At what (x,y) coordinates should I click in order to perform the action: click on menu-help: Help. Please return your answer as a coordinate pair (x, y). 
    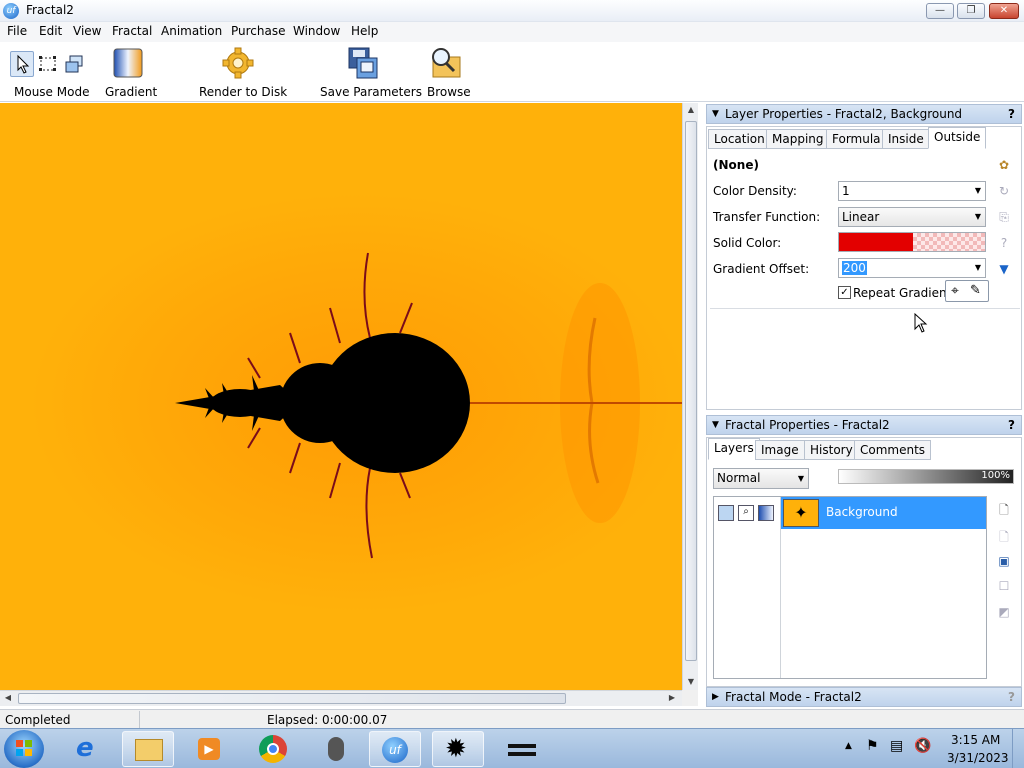
    Looking at the image, I should click on (364, 31).